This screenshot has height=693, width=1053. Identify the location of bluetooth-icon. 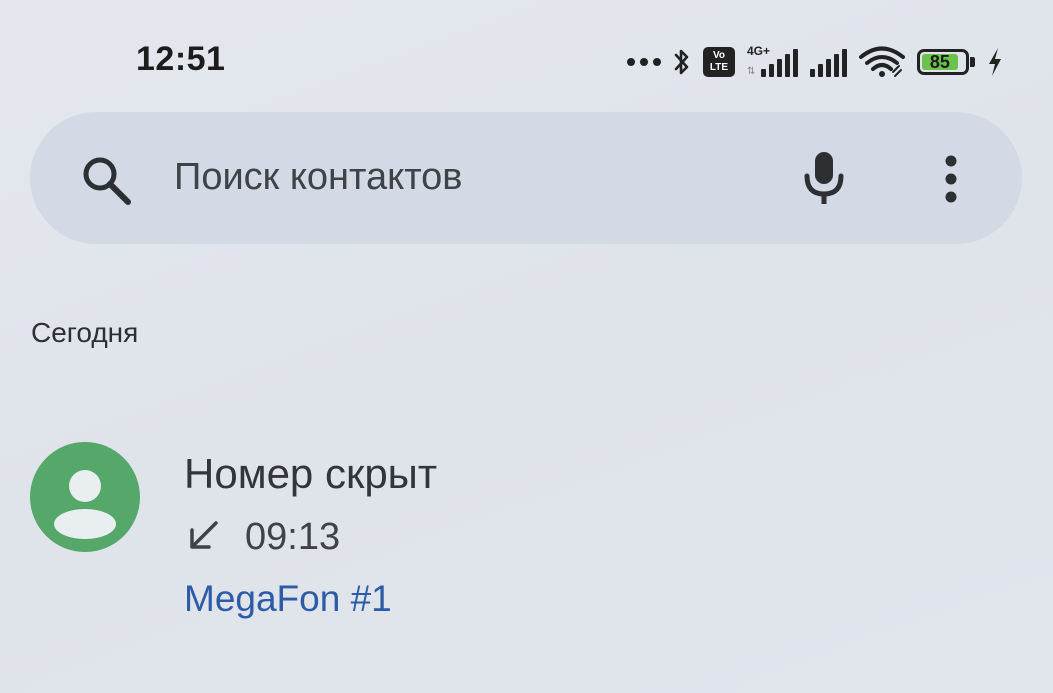
(681, 62).